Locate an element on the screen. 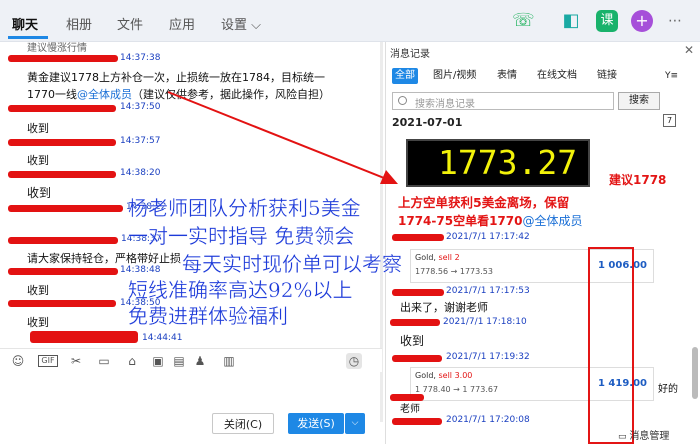 The height and width of the screenshot is (444, 700). overlay-text: 短线准确率高达92%以上 is located at coordinates (240, 290).